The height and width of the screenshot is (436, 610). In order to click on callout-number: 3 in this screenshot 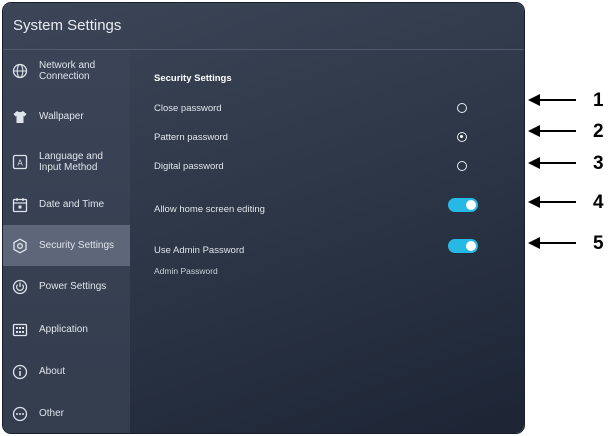, I will do `click(598, 163)`.